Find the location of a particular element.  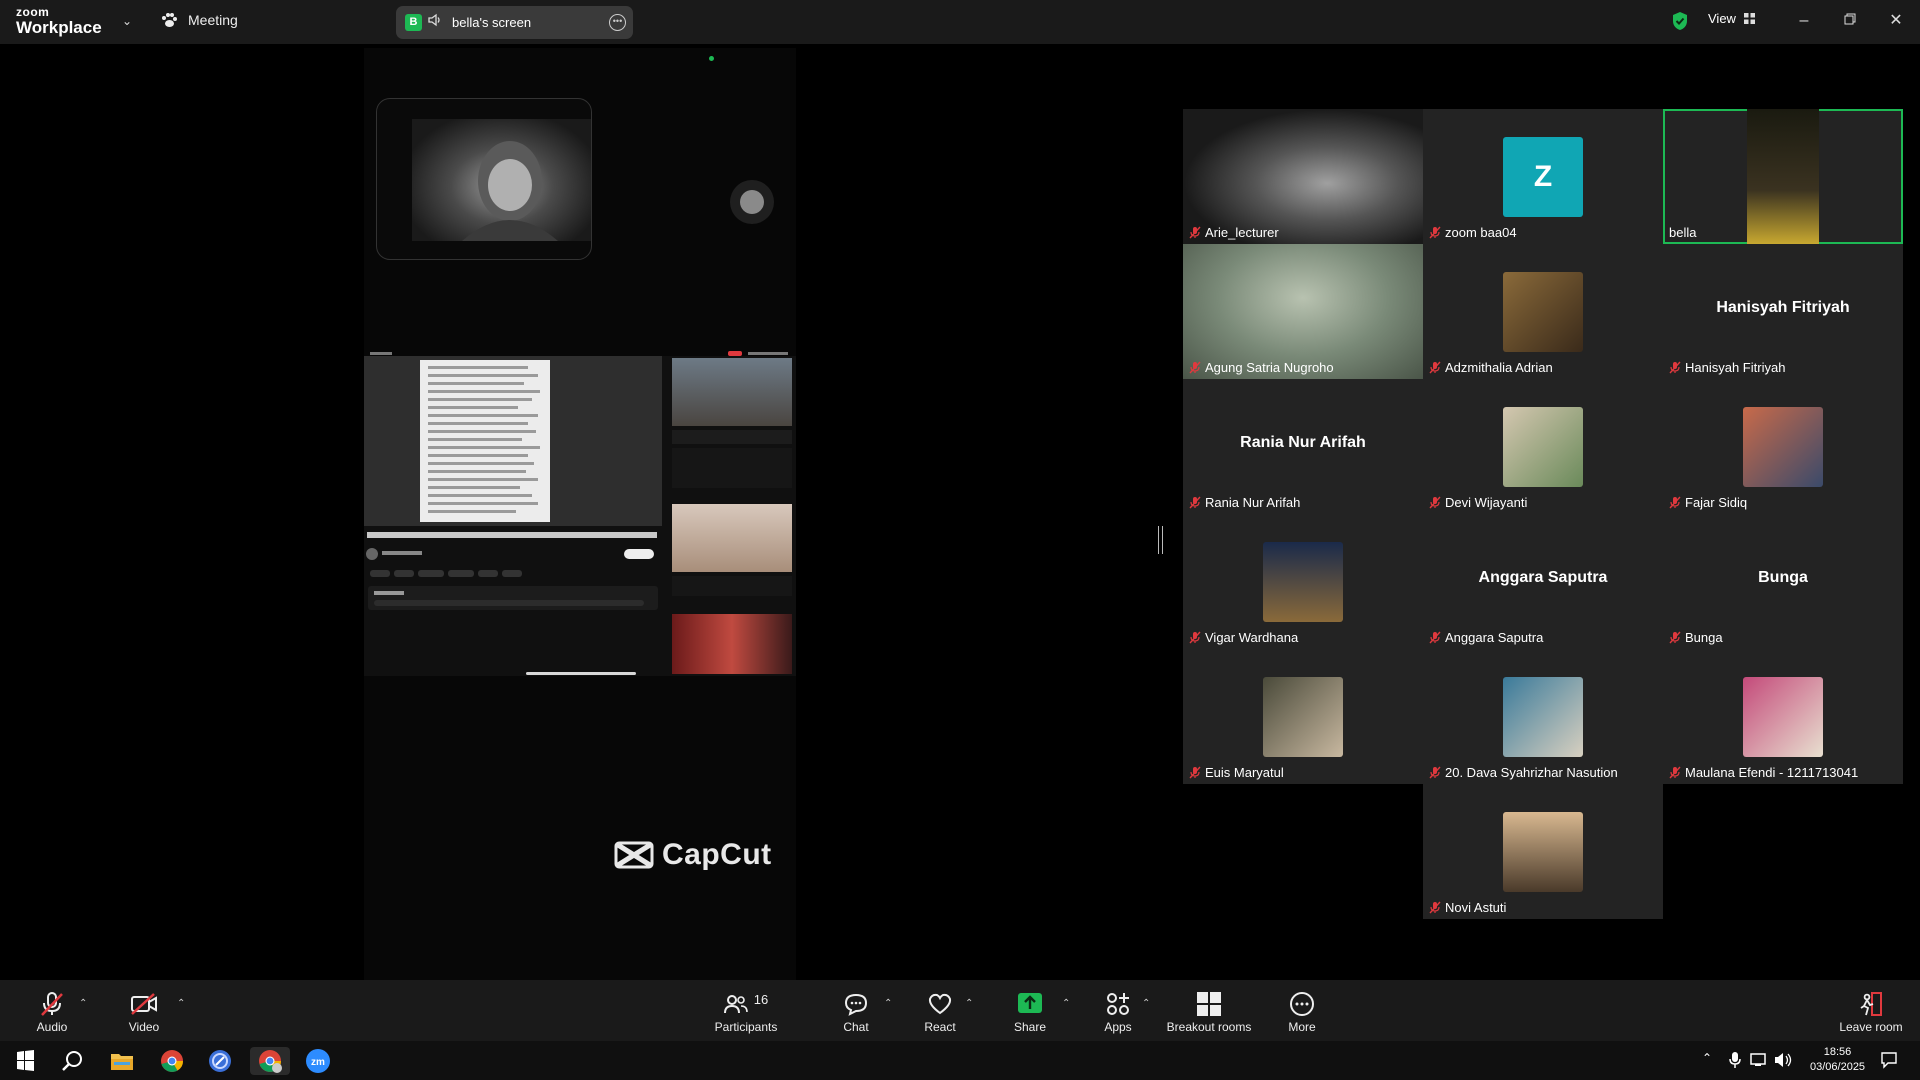

breakout-rooms-button: Breakout rooms is located at coordinates (1209, 1012).